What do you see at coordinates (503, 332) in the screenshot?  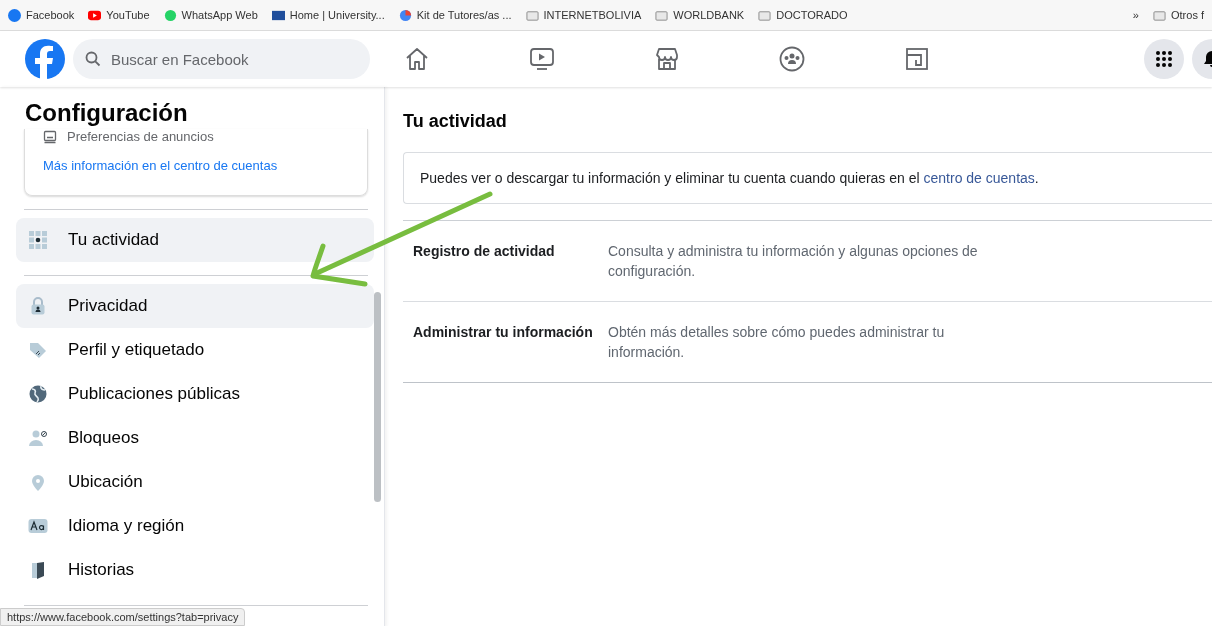 I see `row-label: Administrar tu información` at bounding box center [503, 332].